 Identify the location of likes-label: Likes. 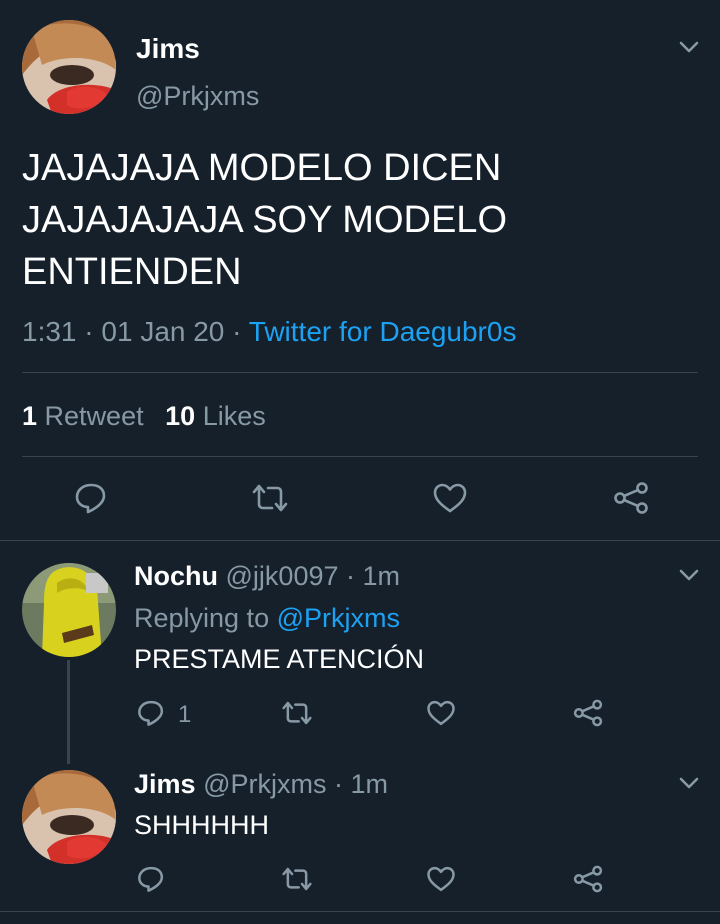
(234, 416).